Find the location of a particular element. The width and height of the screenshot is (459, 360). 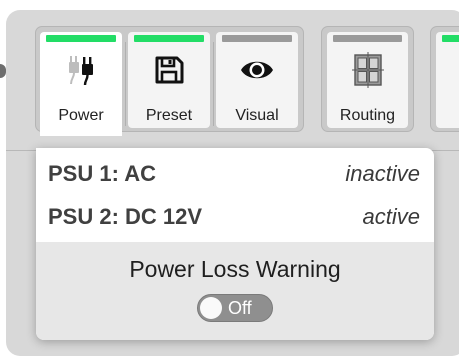

routing-grid-icon is located at coordinates (367, 70).